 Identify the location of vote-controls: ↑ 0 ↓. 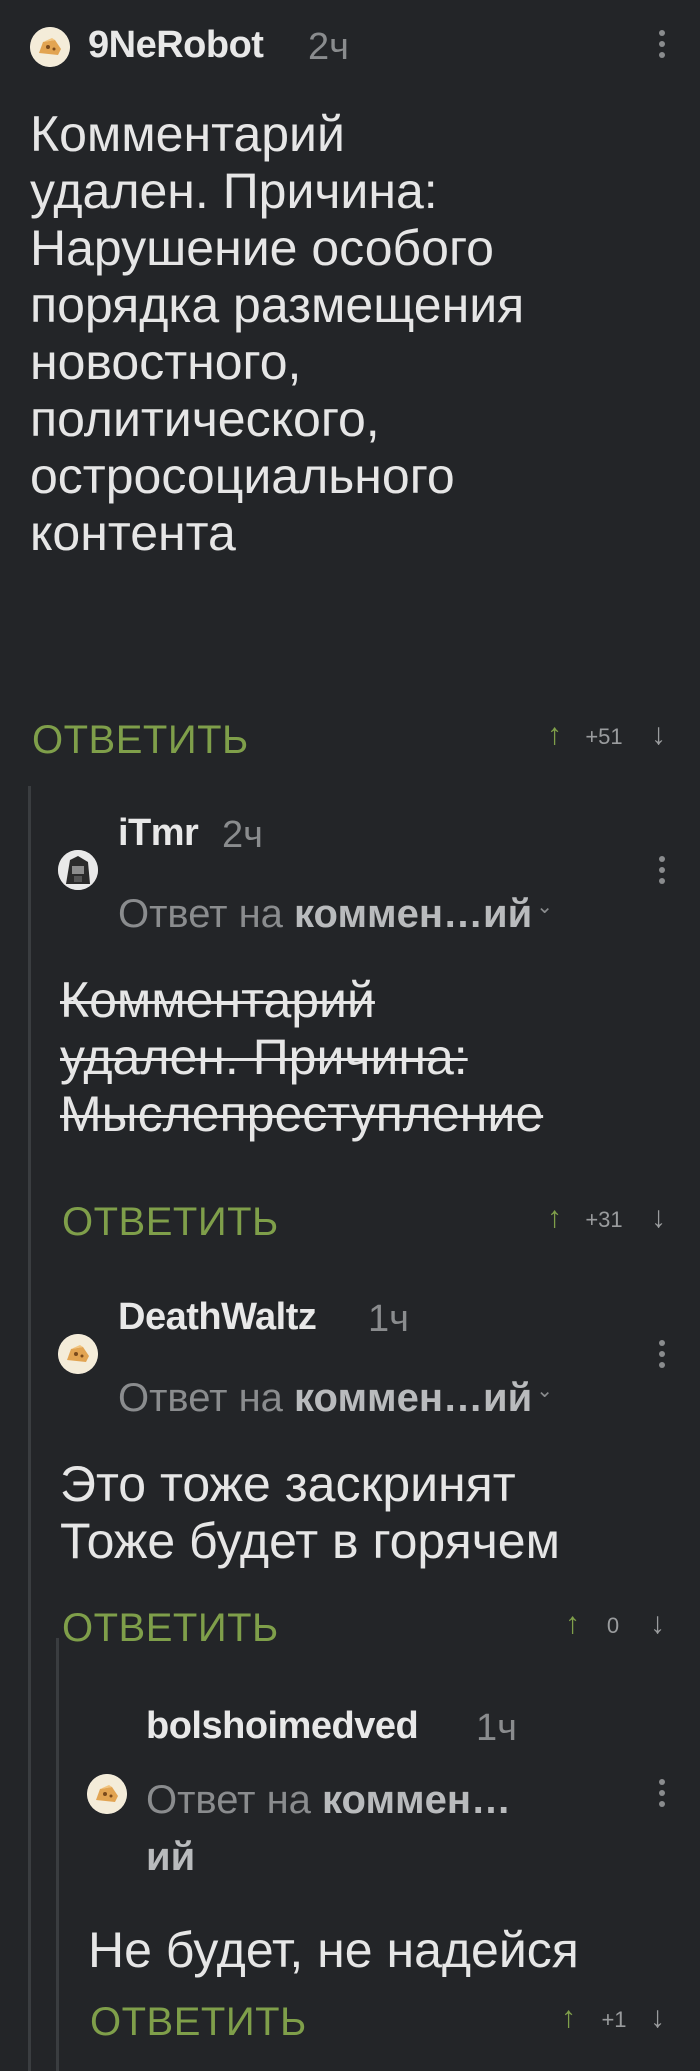
(620, 1625).